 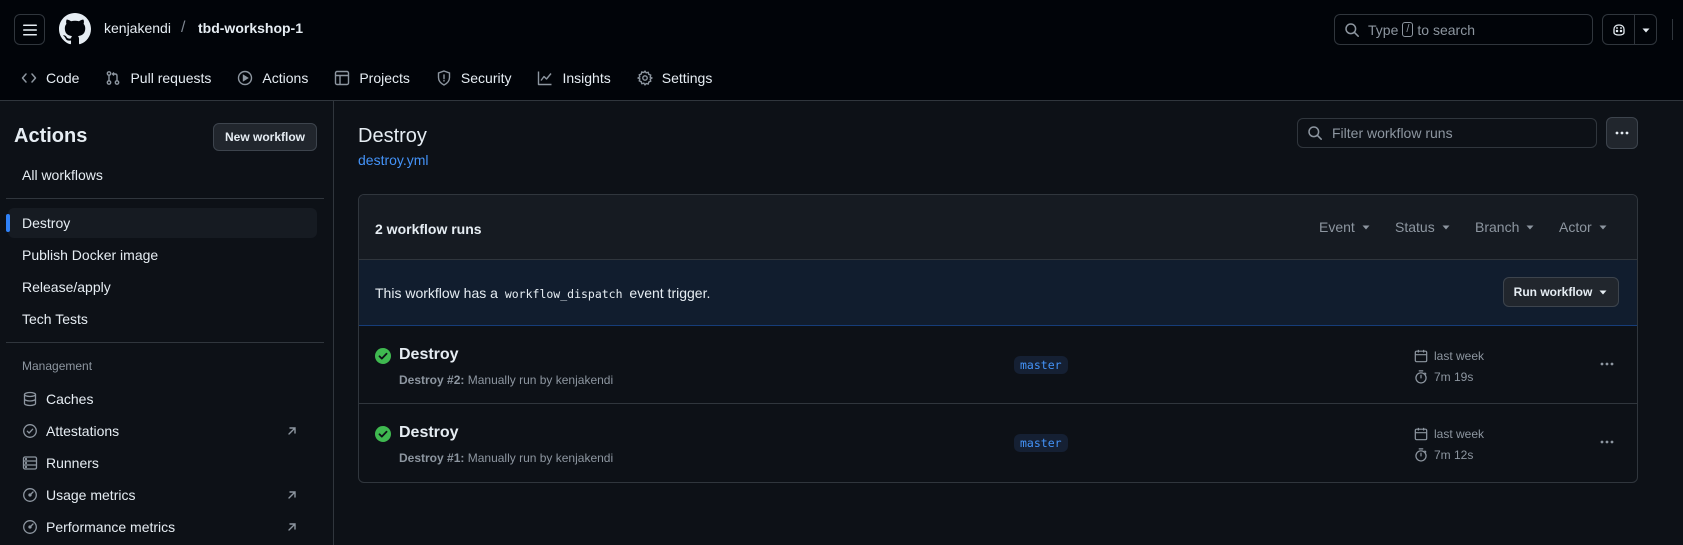 I want to click on nav-projects: Projects, so click(x=372, y=78).